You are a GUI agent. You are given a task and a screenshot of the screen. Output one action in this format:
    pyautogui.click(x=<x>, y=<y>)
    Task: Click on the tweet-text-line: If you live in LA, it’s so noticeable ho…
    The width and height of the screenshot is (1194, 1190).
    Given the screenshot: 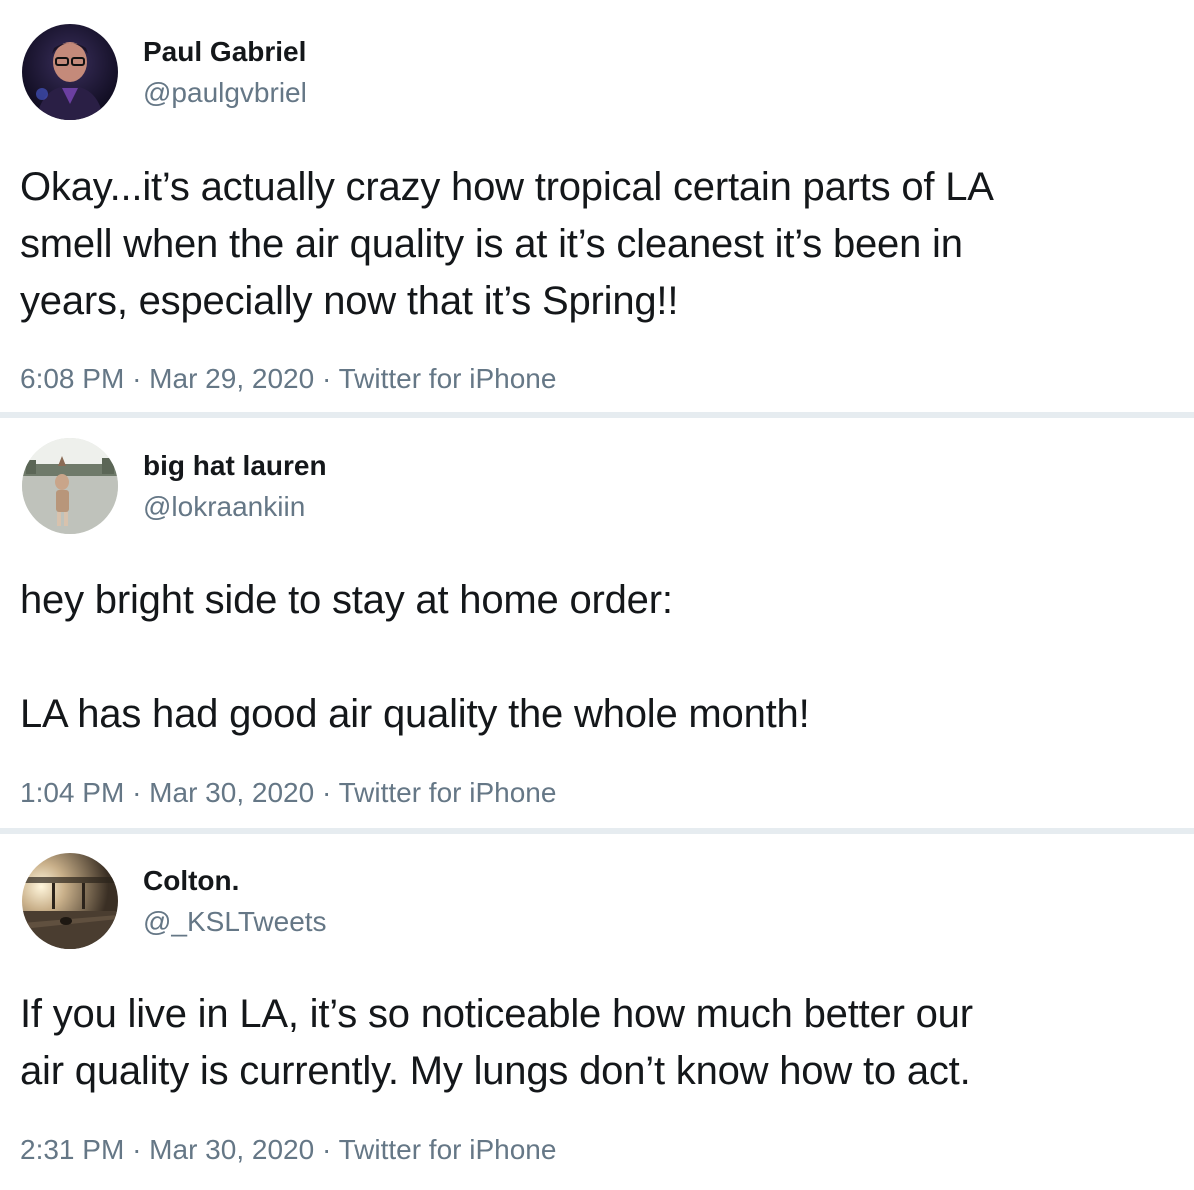 What is the action you would take?
    pyautogui.click(x=496, y=1014)
    